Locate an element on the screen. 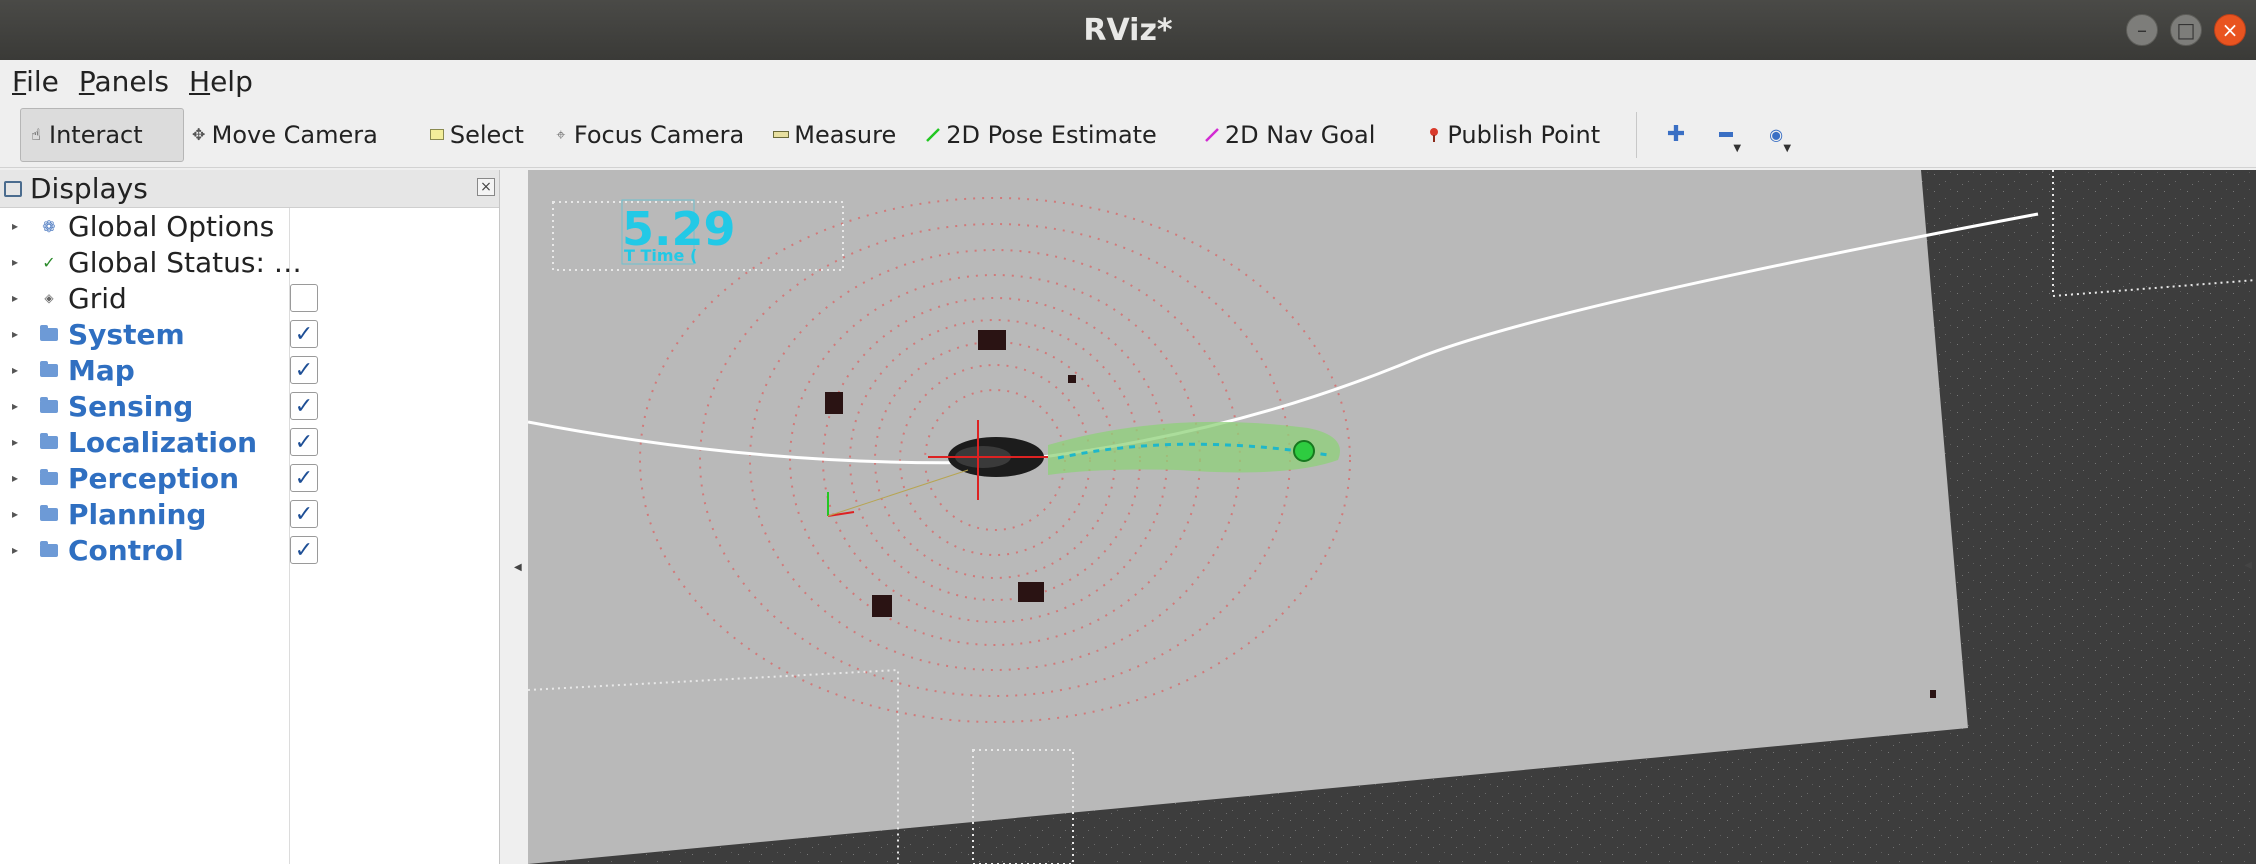 The image size is (2256, 864). display-item-label: Global Options is located at coordinates (171, 226).